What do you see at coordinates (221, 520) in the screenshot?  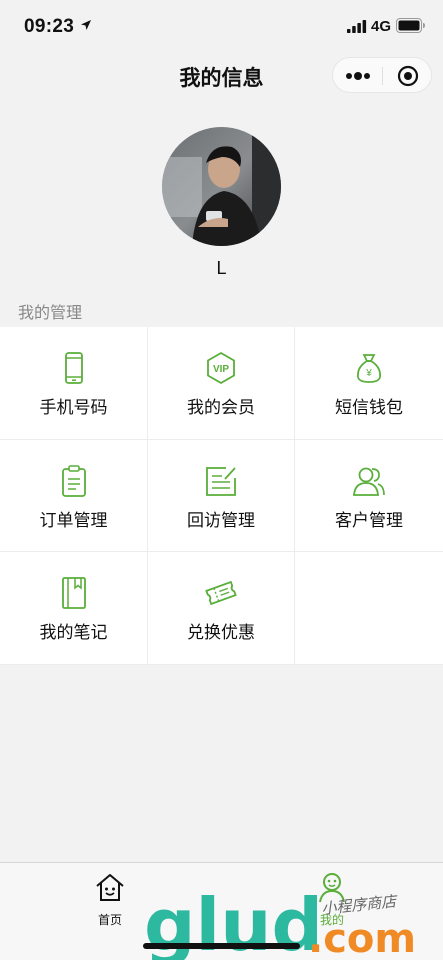 I see `grid-item-label: 回访管理` at bounding box center [221, 520].